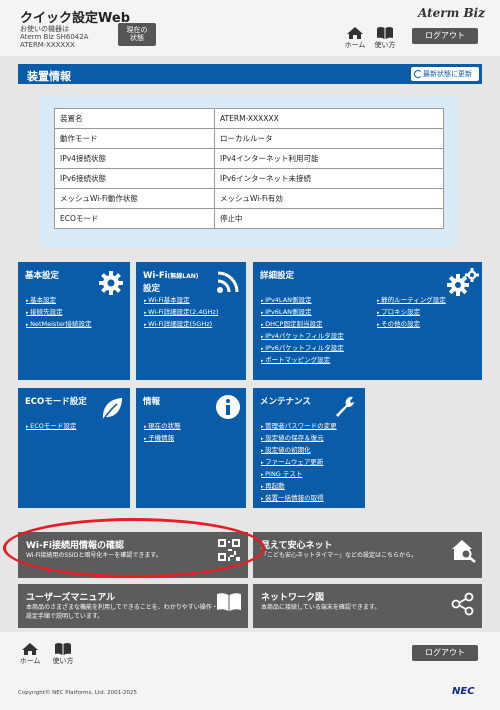 The height and width of the screenshot is (710, 500). What do you see at coordinates (299, 487) in the screenshot?
I see `link-reboot: 再起動` at bounding box center [299, 487].